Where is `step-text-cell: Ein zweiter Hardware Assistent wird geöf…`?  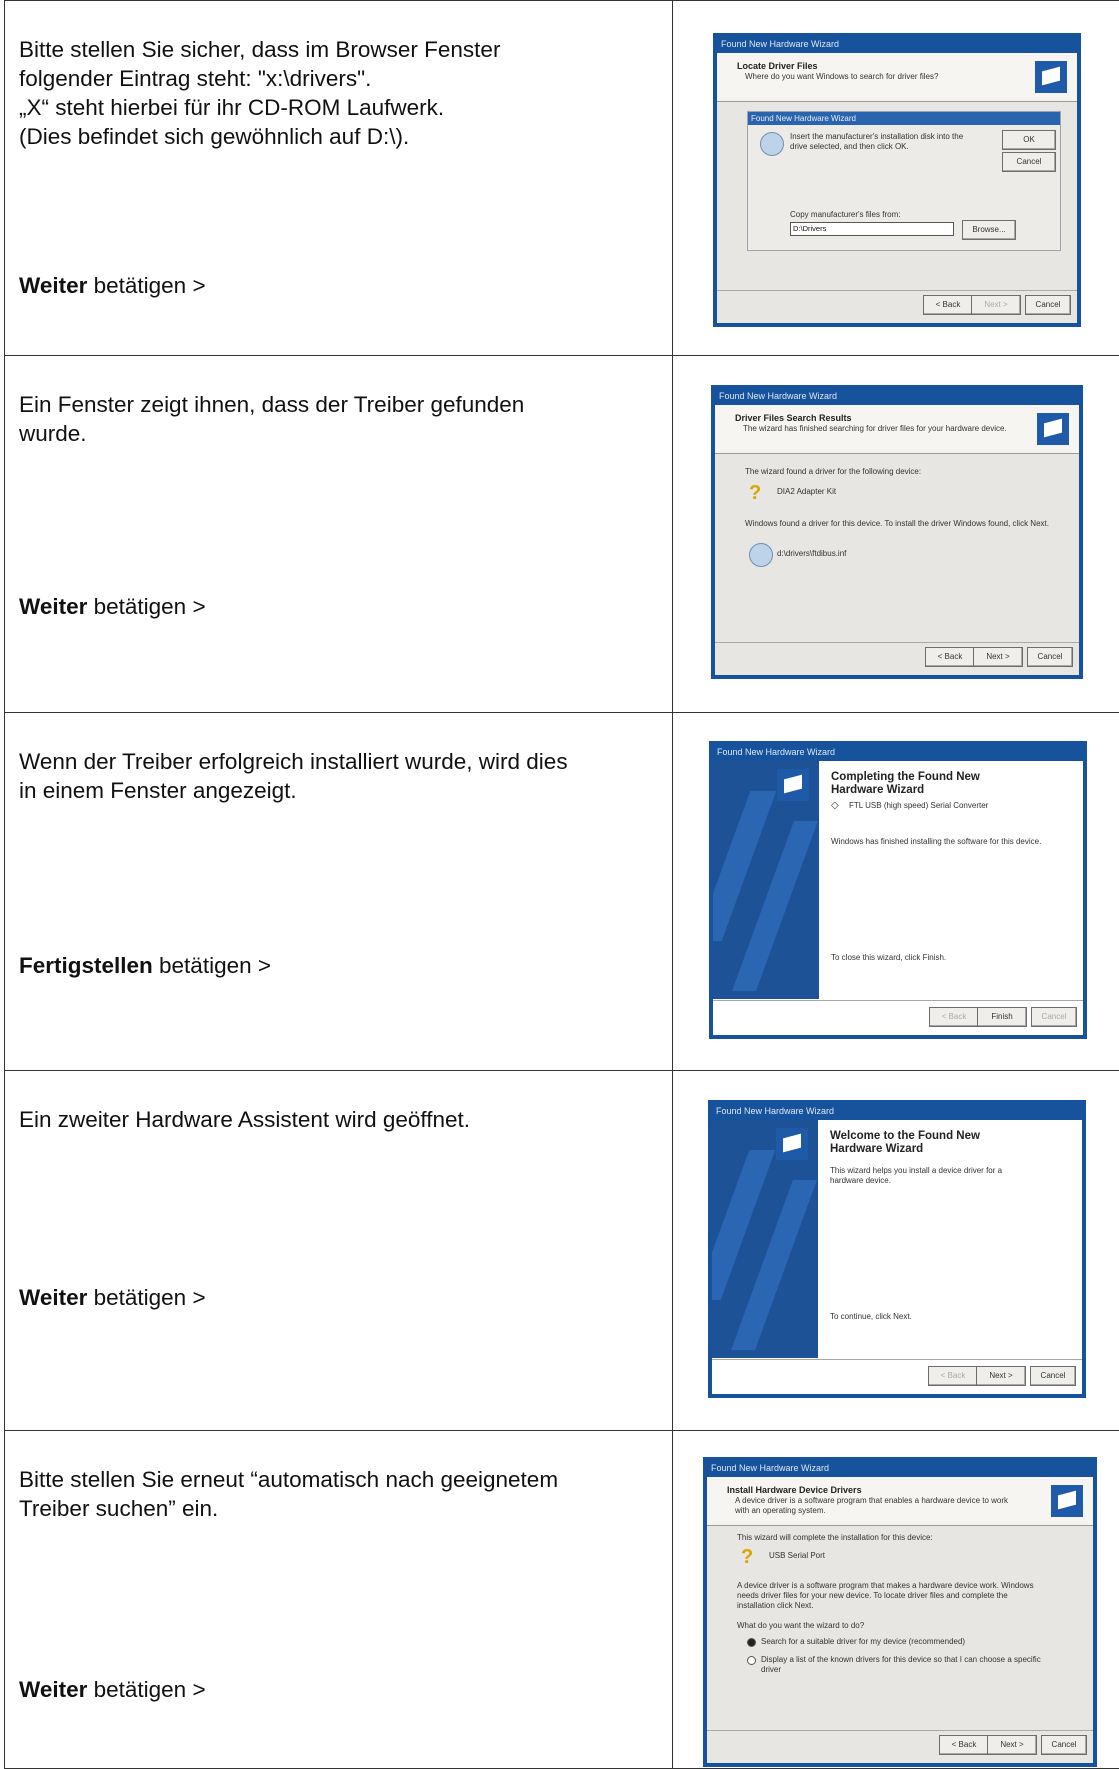 step-text-cell: Ein zweiter Hardware Assistent wird geöf… is located at coordinates (339, 1251).